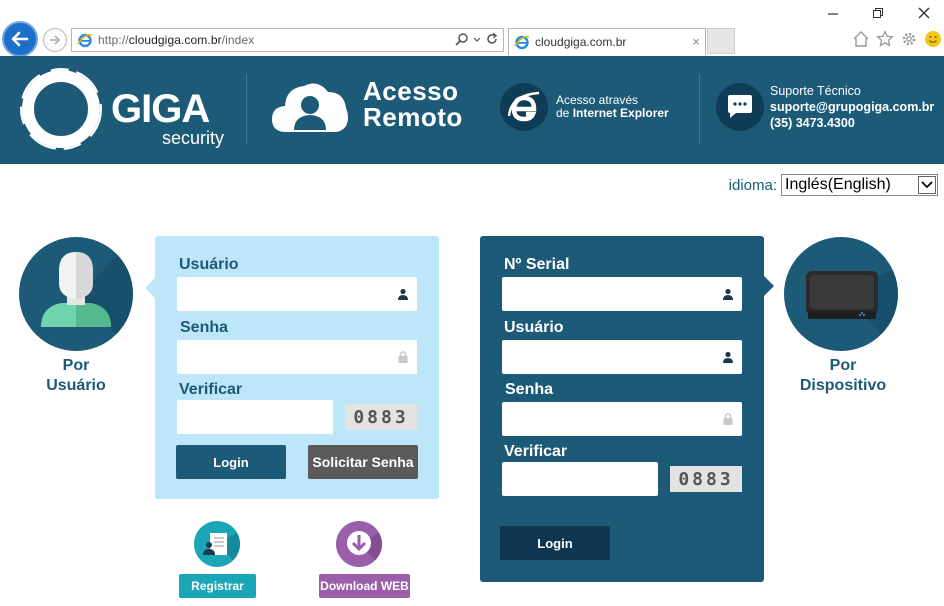 The height and width of the screenshot is (606, 944). I want to click on arrow-right-icon, so click(55, 40).